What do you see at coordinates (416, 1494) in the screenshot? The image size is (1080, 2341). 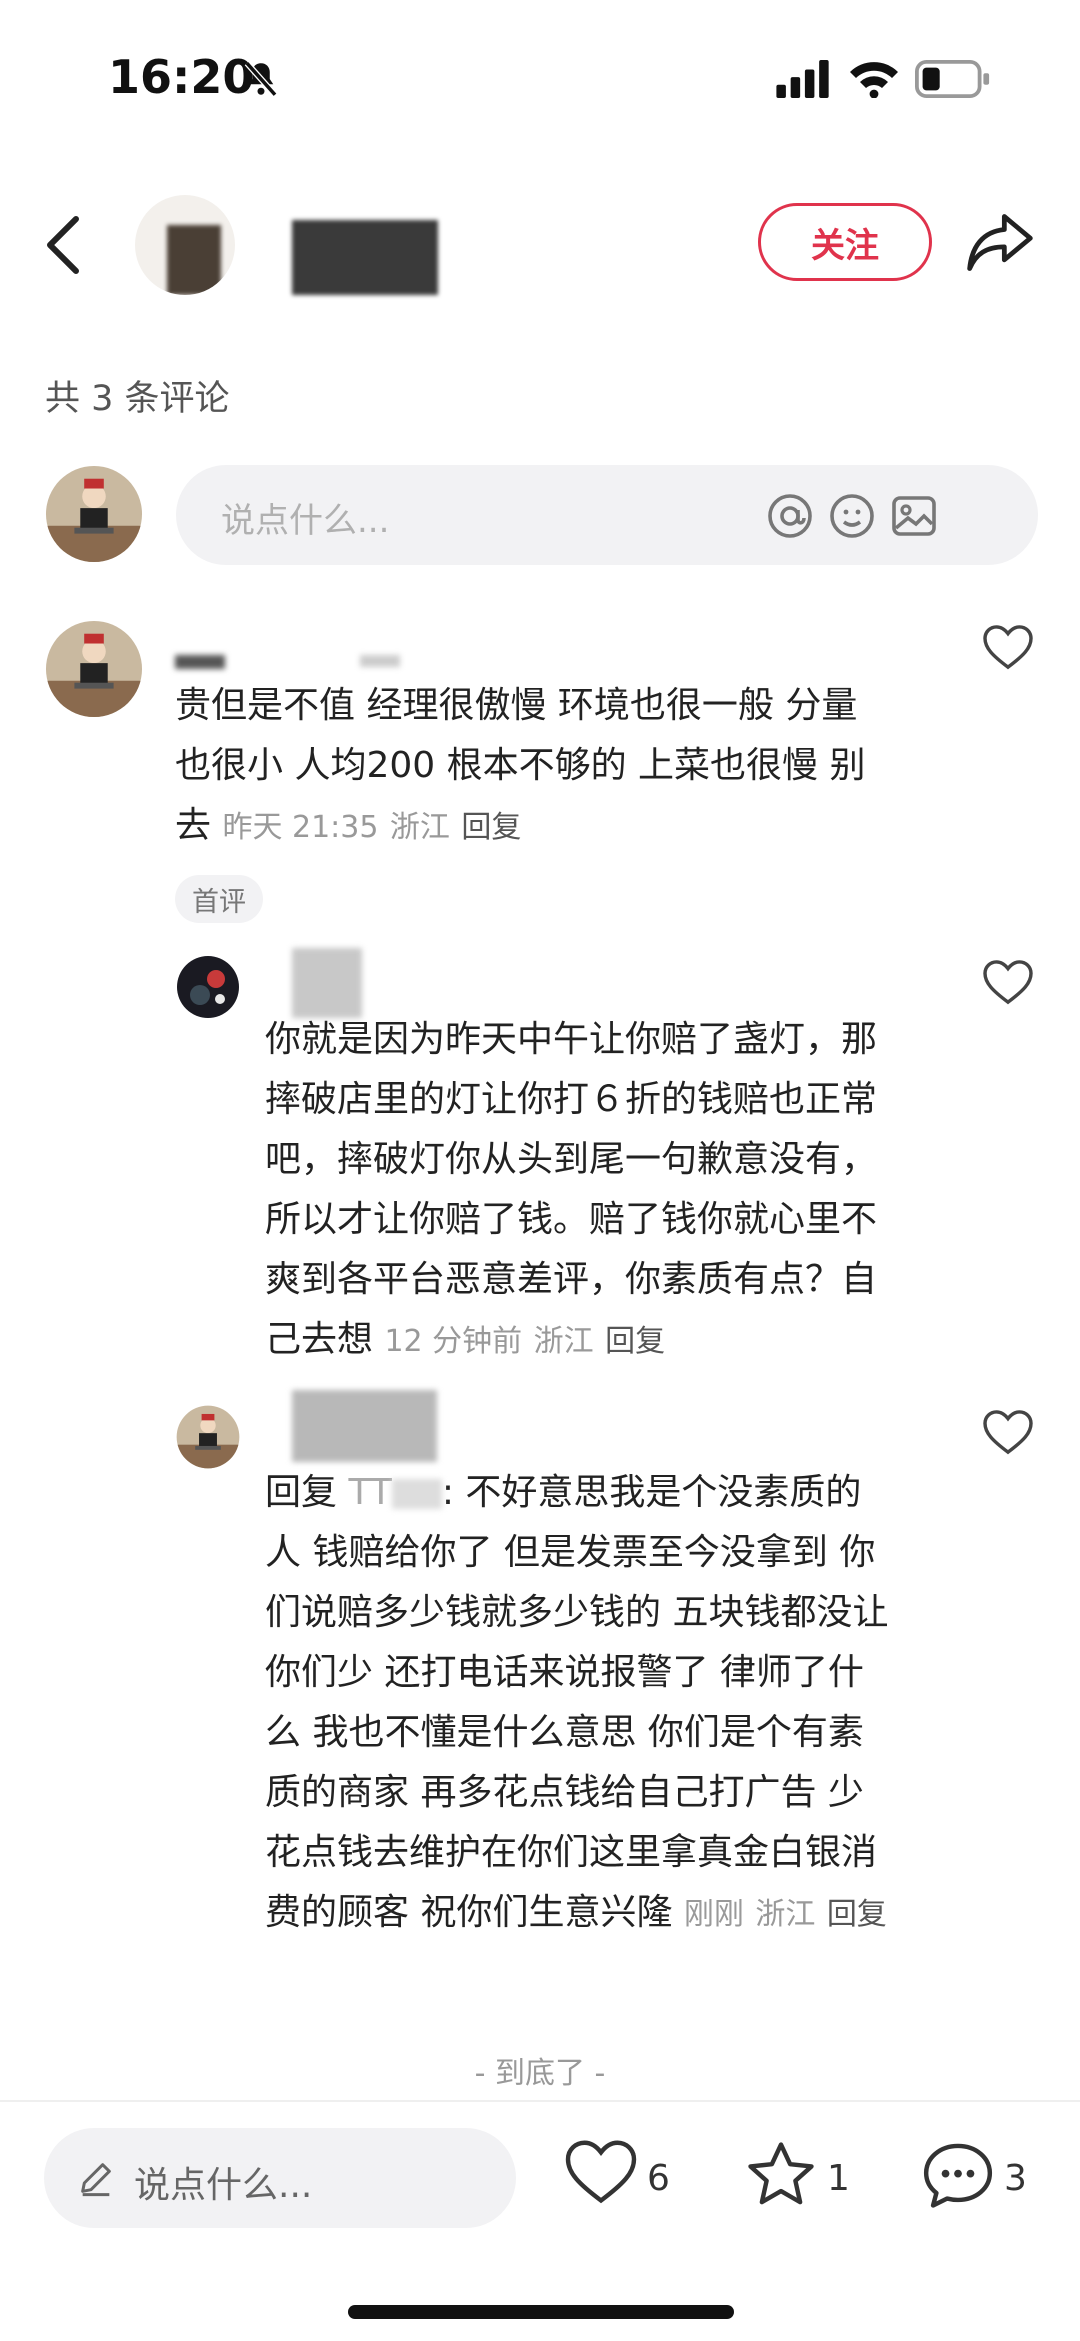 I see `reply-to-blur` at bounding box center [416, 1494].